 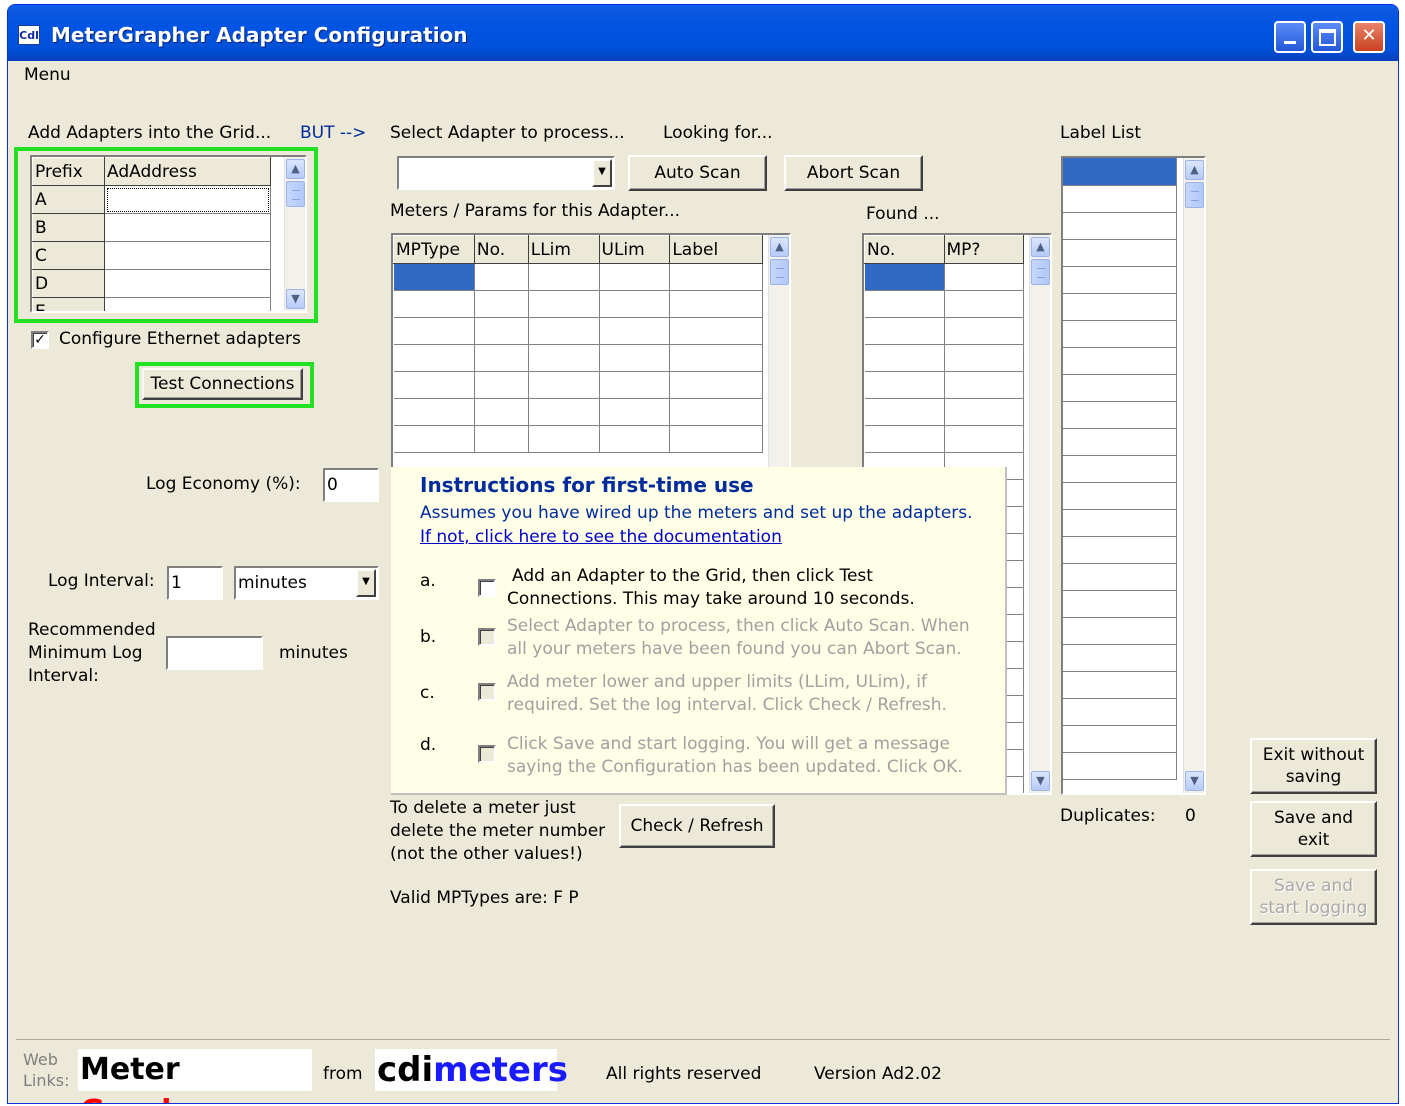 I want to click on column-header-mp: MP?, so click(x=983, y=249).